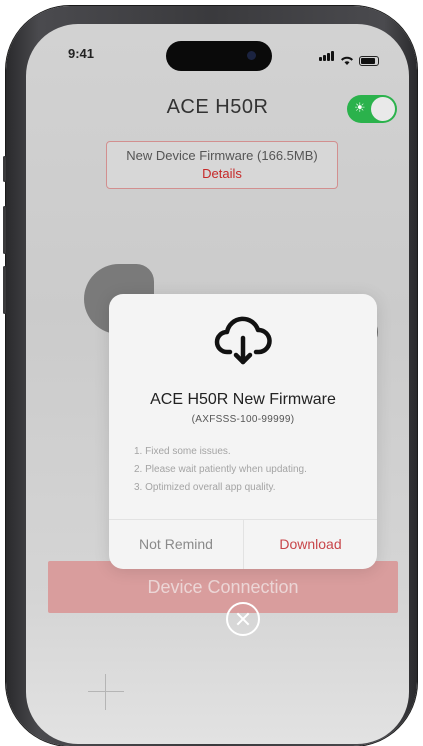  What do you see at coordinates (182, 451) in the screenshot?
I see `release-note: 1. Fixed some issues.` at bounding box center [182, 451].